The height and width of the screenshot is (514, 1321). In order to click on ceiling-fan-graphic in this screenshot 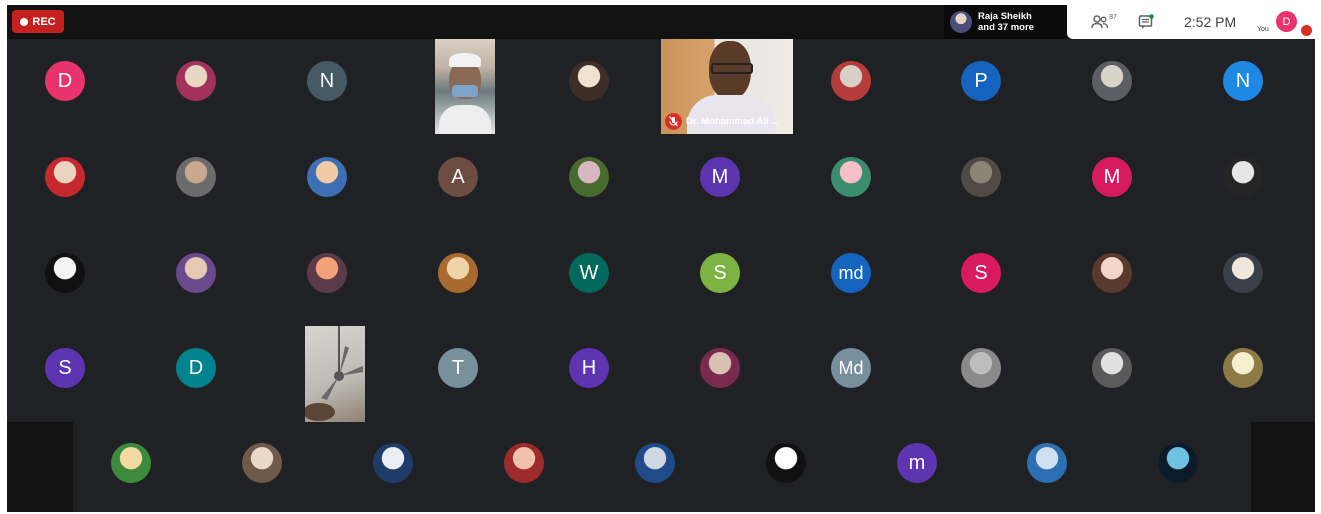, I will do `click(334, 373)`.